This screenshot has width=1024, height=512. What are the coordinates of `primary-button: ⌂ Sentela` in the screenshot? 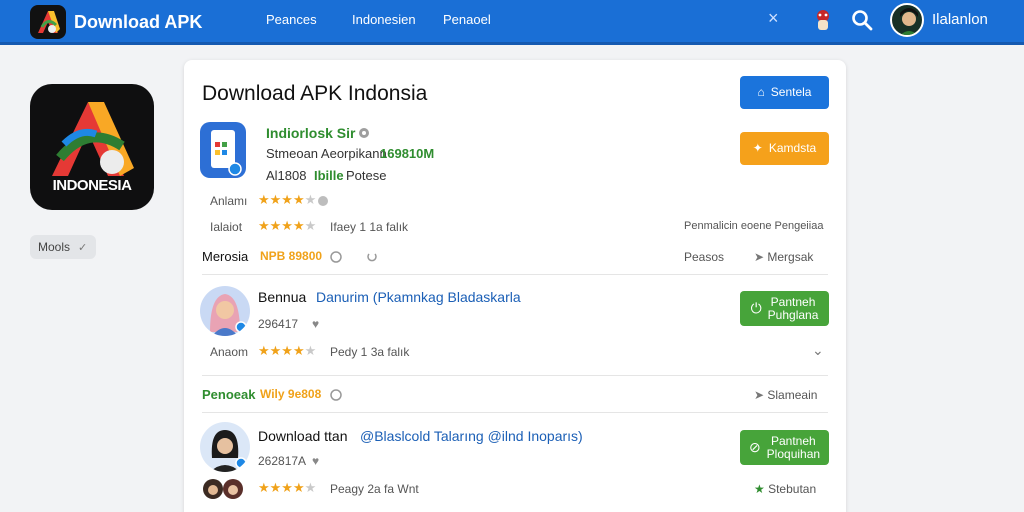 It's located at (784, 92).